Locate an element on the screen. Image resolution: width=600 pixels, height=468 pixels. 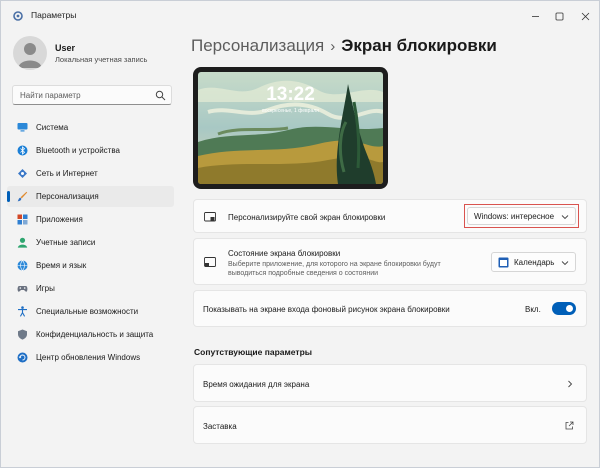
network-icon is located at coordinates (22, 173).